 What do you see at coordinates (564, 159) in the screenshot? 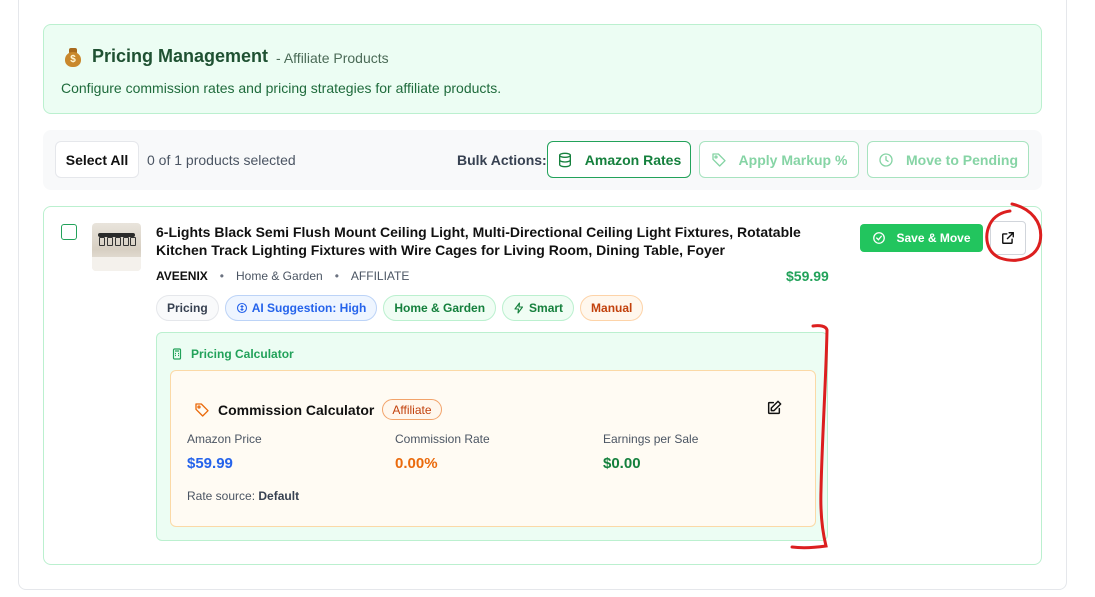
I see `database-icon` at bounding box center [564, 159].